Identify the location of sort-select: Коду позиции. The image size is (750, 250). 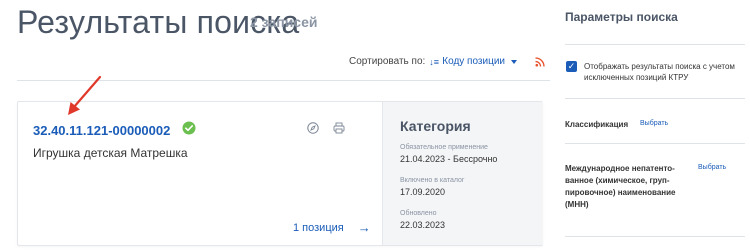
(473, 61).